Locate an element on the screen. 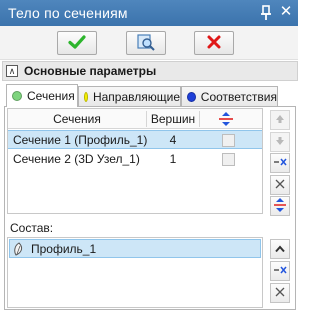 This screenshot has width=320, height=310. row-vertex-count: 1 is located at coordinates (173, 159).